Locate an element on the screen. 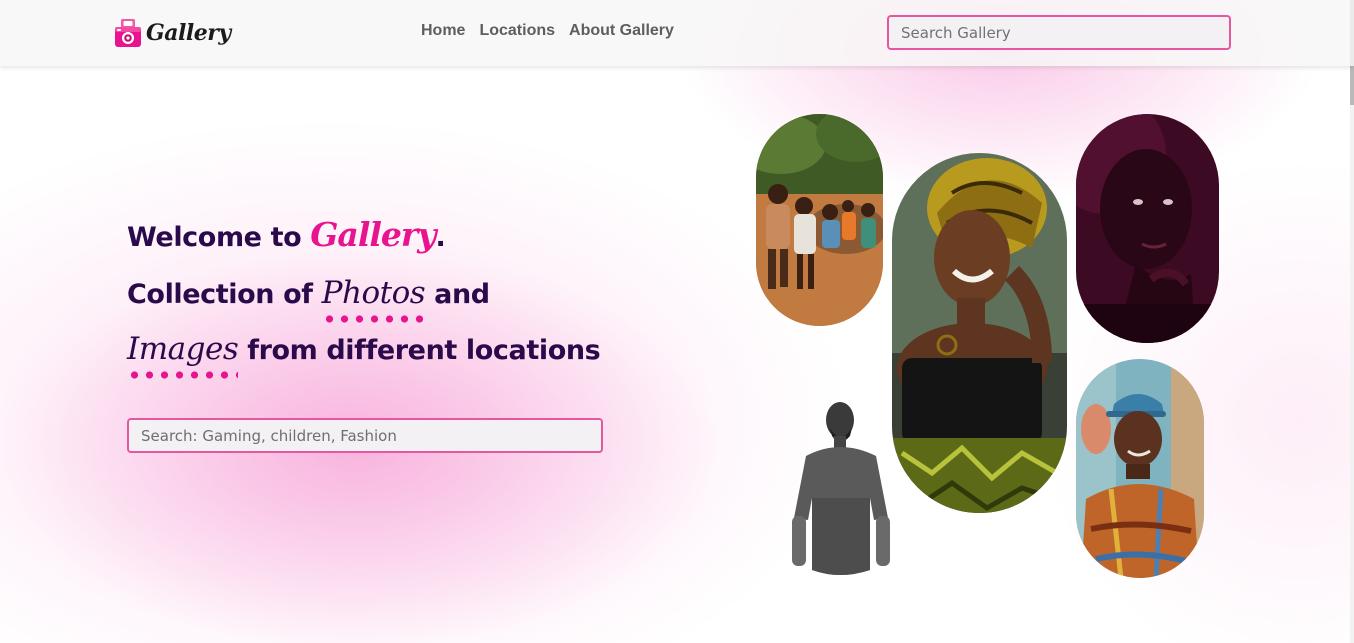  hero-brand-word: Gallery is located at coordinates (373, 234).